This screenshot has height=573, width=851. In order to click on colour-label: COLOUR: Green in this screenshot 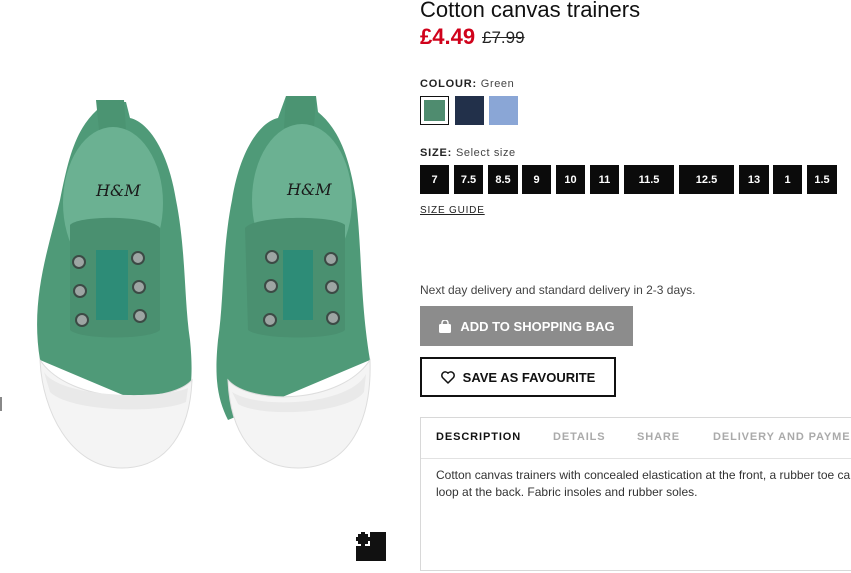, I will do `click(467, 84)`.